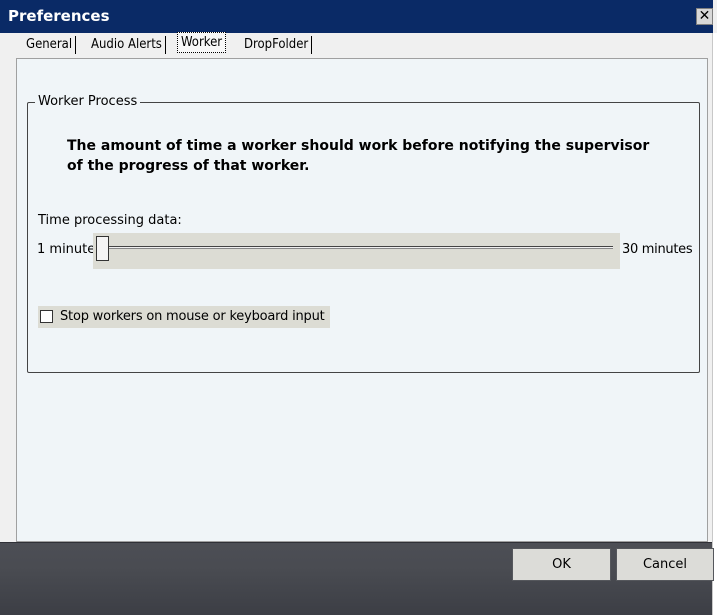 This screenshot has width=717, height=615. What do you see at coordinates (51, 45) in the screenshot?
I see `tab-general: General` at bounding box center [51, 45].